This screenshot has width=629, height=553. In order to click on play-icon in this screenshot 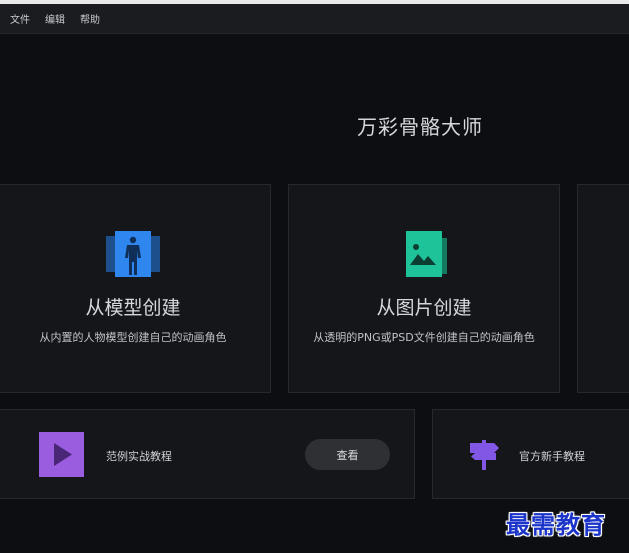, I will do `click(61, 454)`.